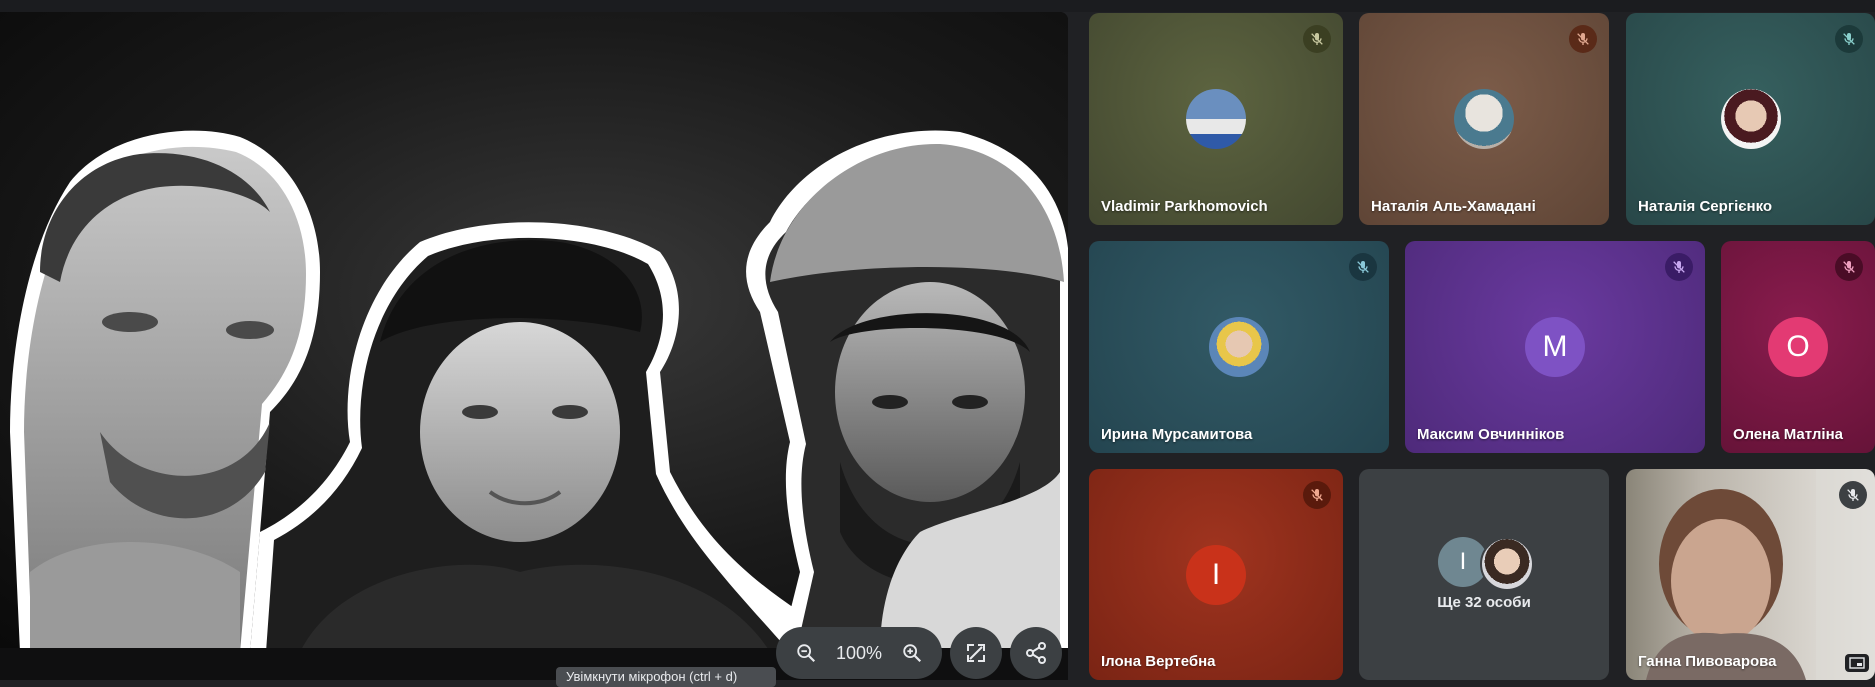 Image resolution: width=1875 pixels, height=687 pixels. I want to click on participant-tile: Ирина Мурсамитова, so click(1239, 347).